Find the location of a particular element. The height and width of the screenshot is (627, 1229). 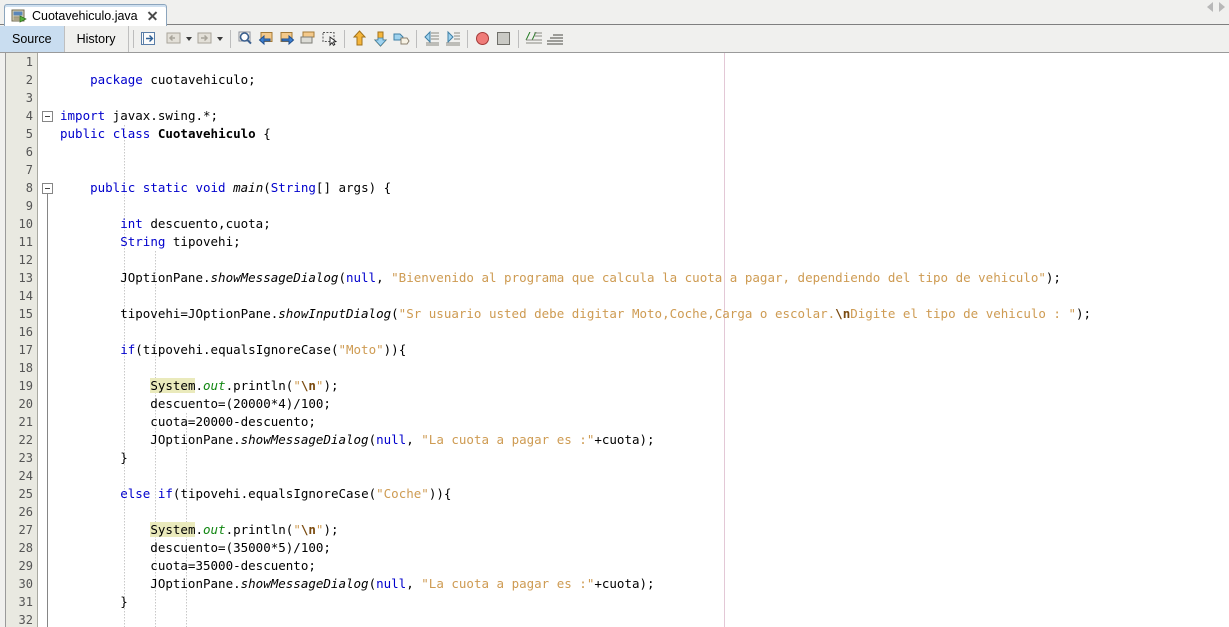

tab-scroll-controls is located at coordinates (1216, 7).